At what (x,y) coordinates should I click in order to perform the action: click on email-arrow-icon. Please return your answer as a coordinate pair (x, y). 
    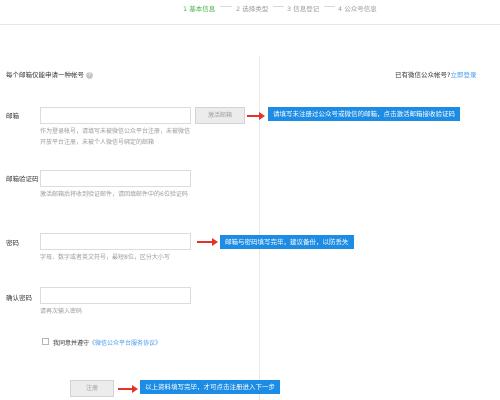
    Looking at the image, I should click on (256, 116).